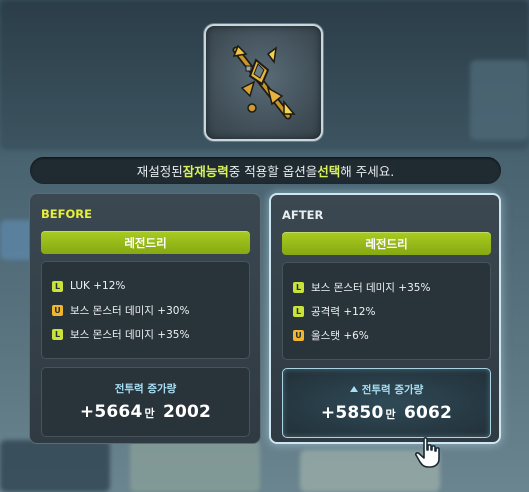 This screenshot has width=529, height=492. What do you see at coordinates (66, 214) in the screenshot?
I see `before-title: BEFORE` at bounding box center [66, 214].